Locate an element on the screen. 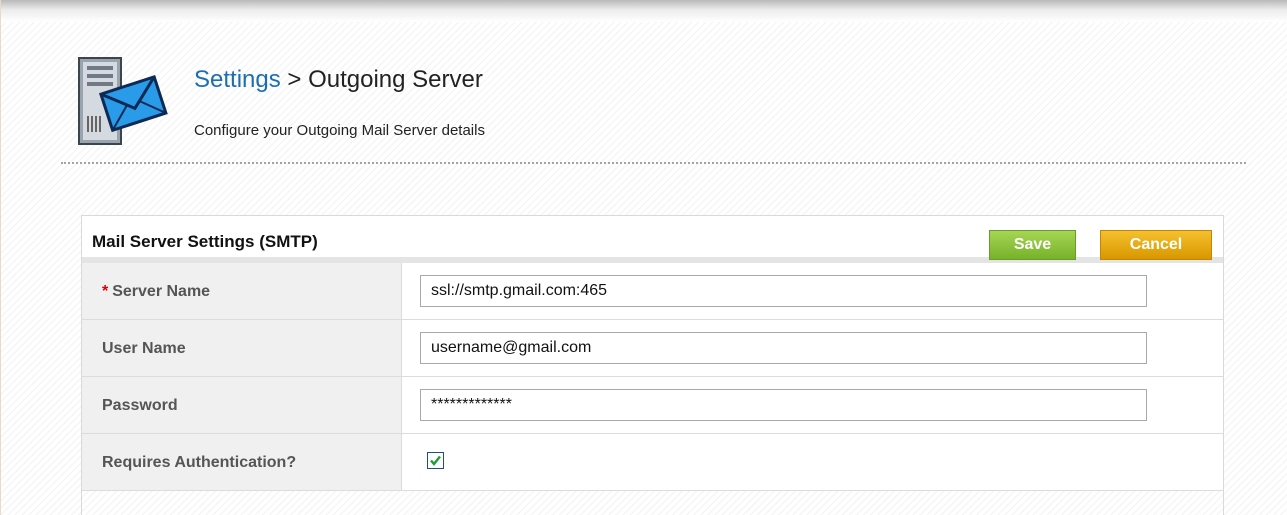 This screenshot has width=1287, height=515. password-row: Password is located at coordinates (652, 405).